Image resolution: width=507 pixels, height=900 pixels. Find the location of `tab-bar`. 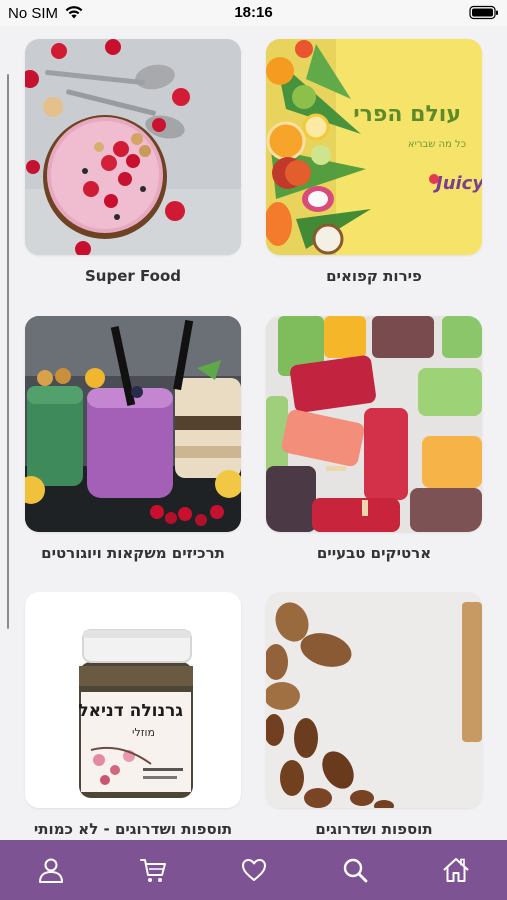

tab-bar is located at coordinates (253, 870).